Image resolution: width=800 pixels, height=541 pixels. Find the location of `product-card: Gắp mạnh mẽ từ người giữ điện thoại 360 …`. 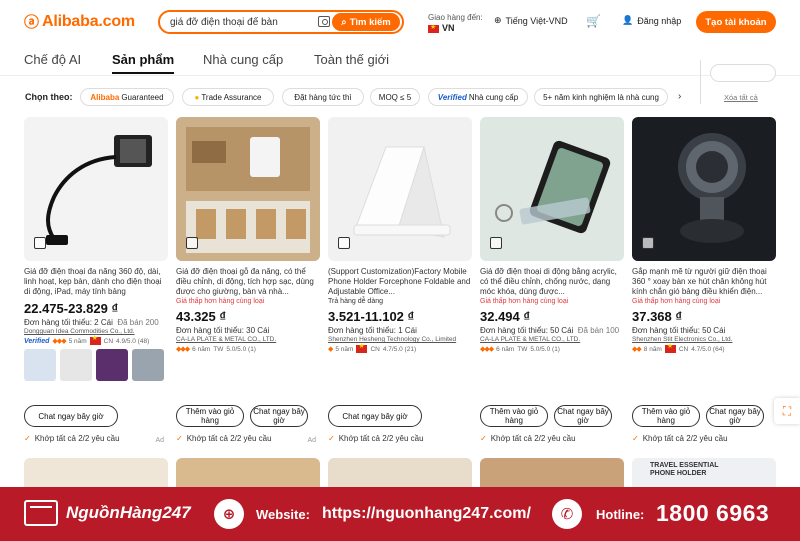

product-card: Gắp mạnh mẽ từ người giữ điện thoại 360 … is located at coordinates (704, 285).